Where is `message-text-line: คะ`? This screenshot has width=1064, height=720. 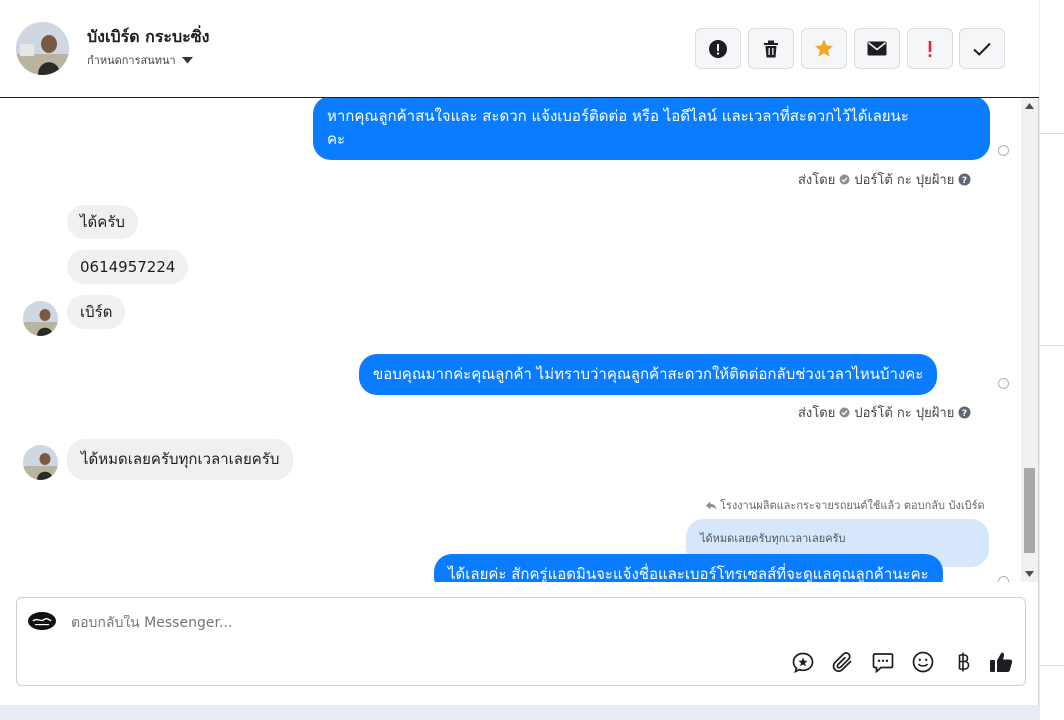
message-text-line: คะ is located at coordinates (336, 139).